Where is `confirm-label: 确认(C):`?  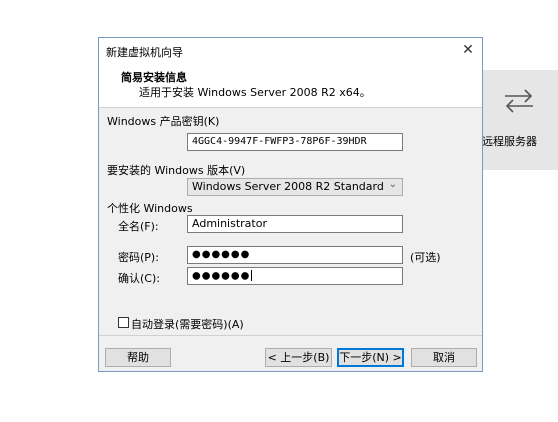
confirm-label: 确认(C): is located at coordinates (139, 278).